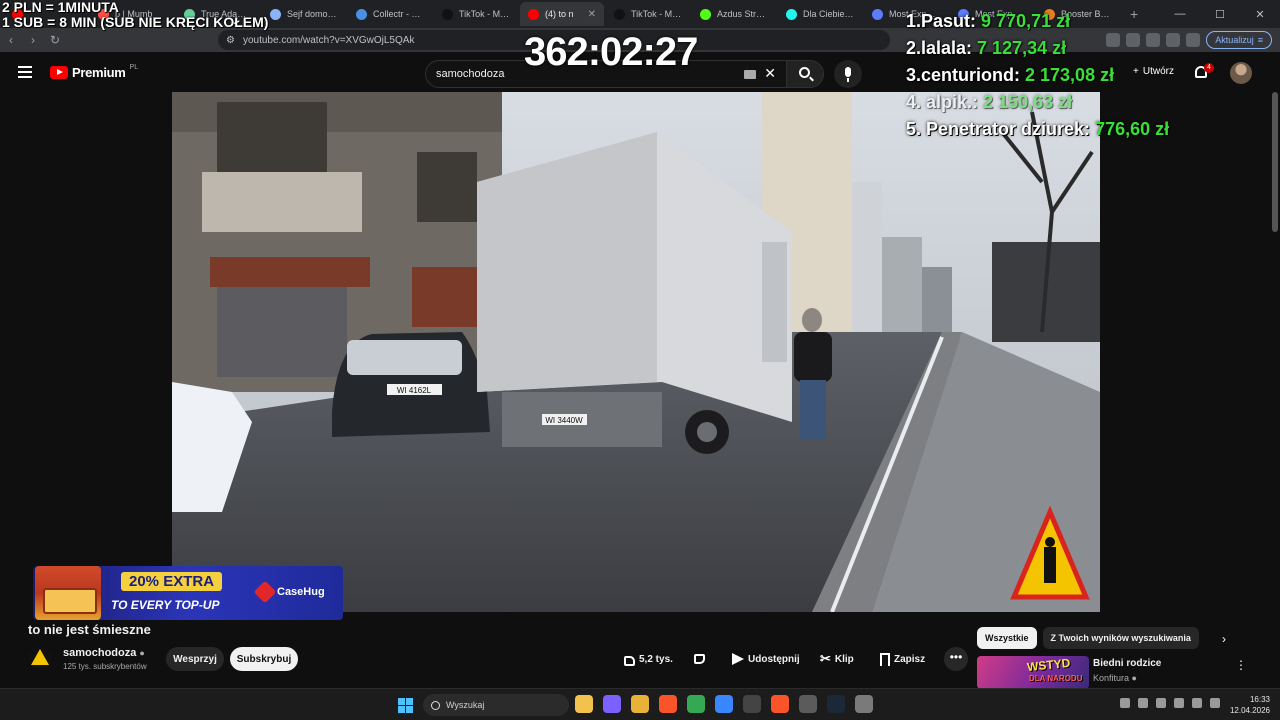  I want to click on casehug-logo: CaseHug, so click(289, 592).